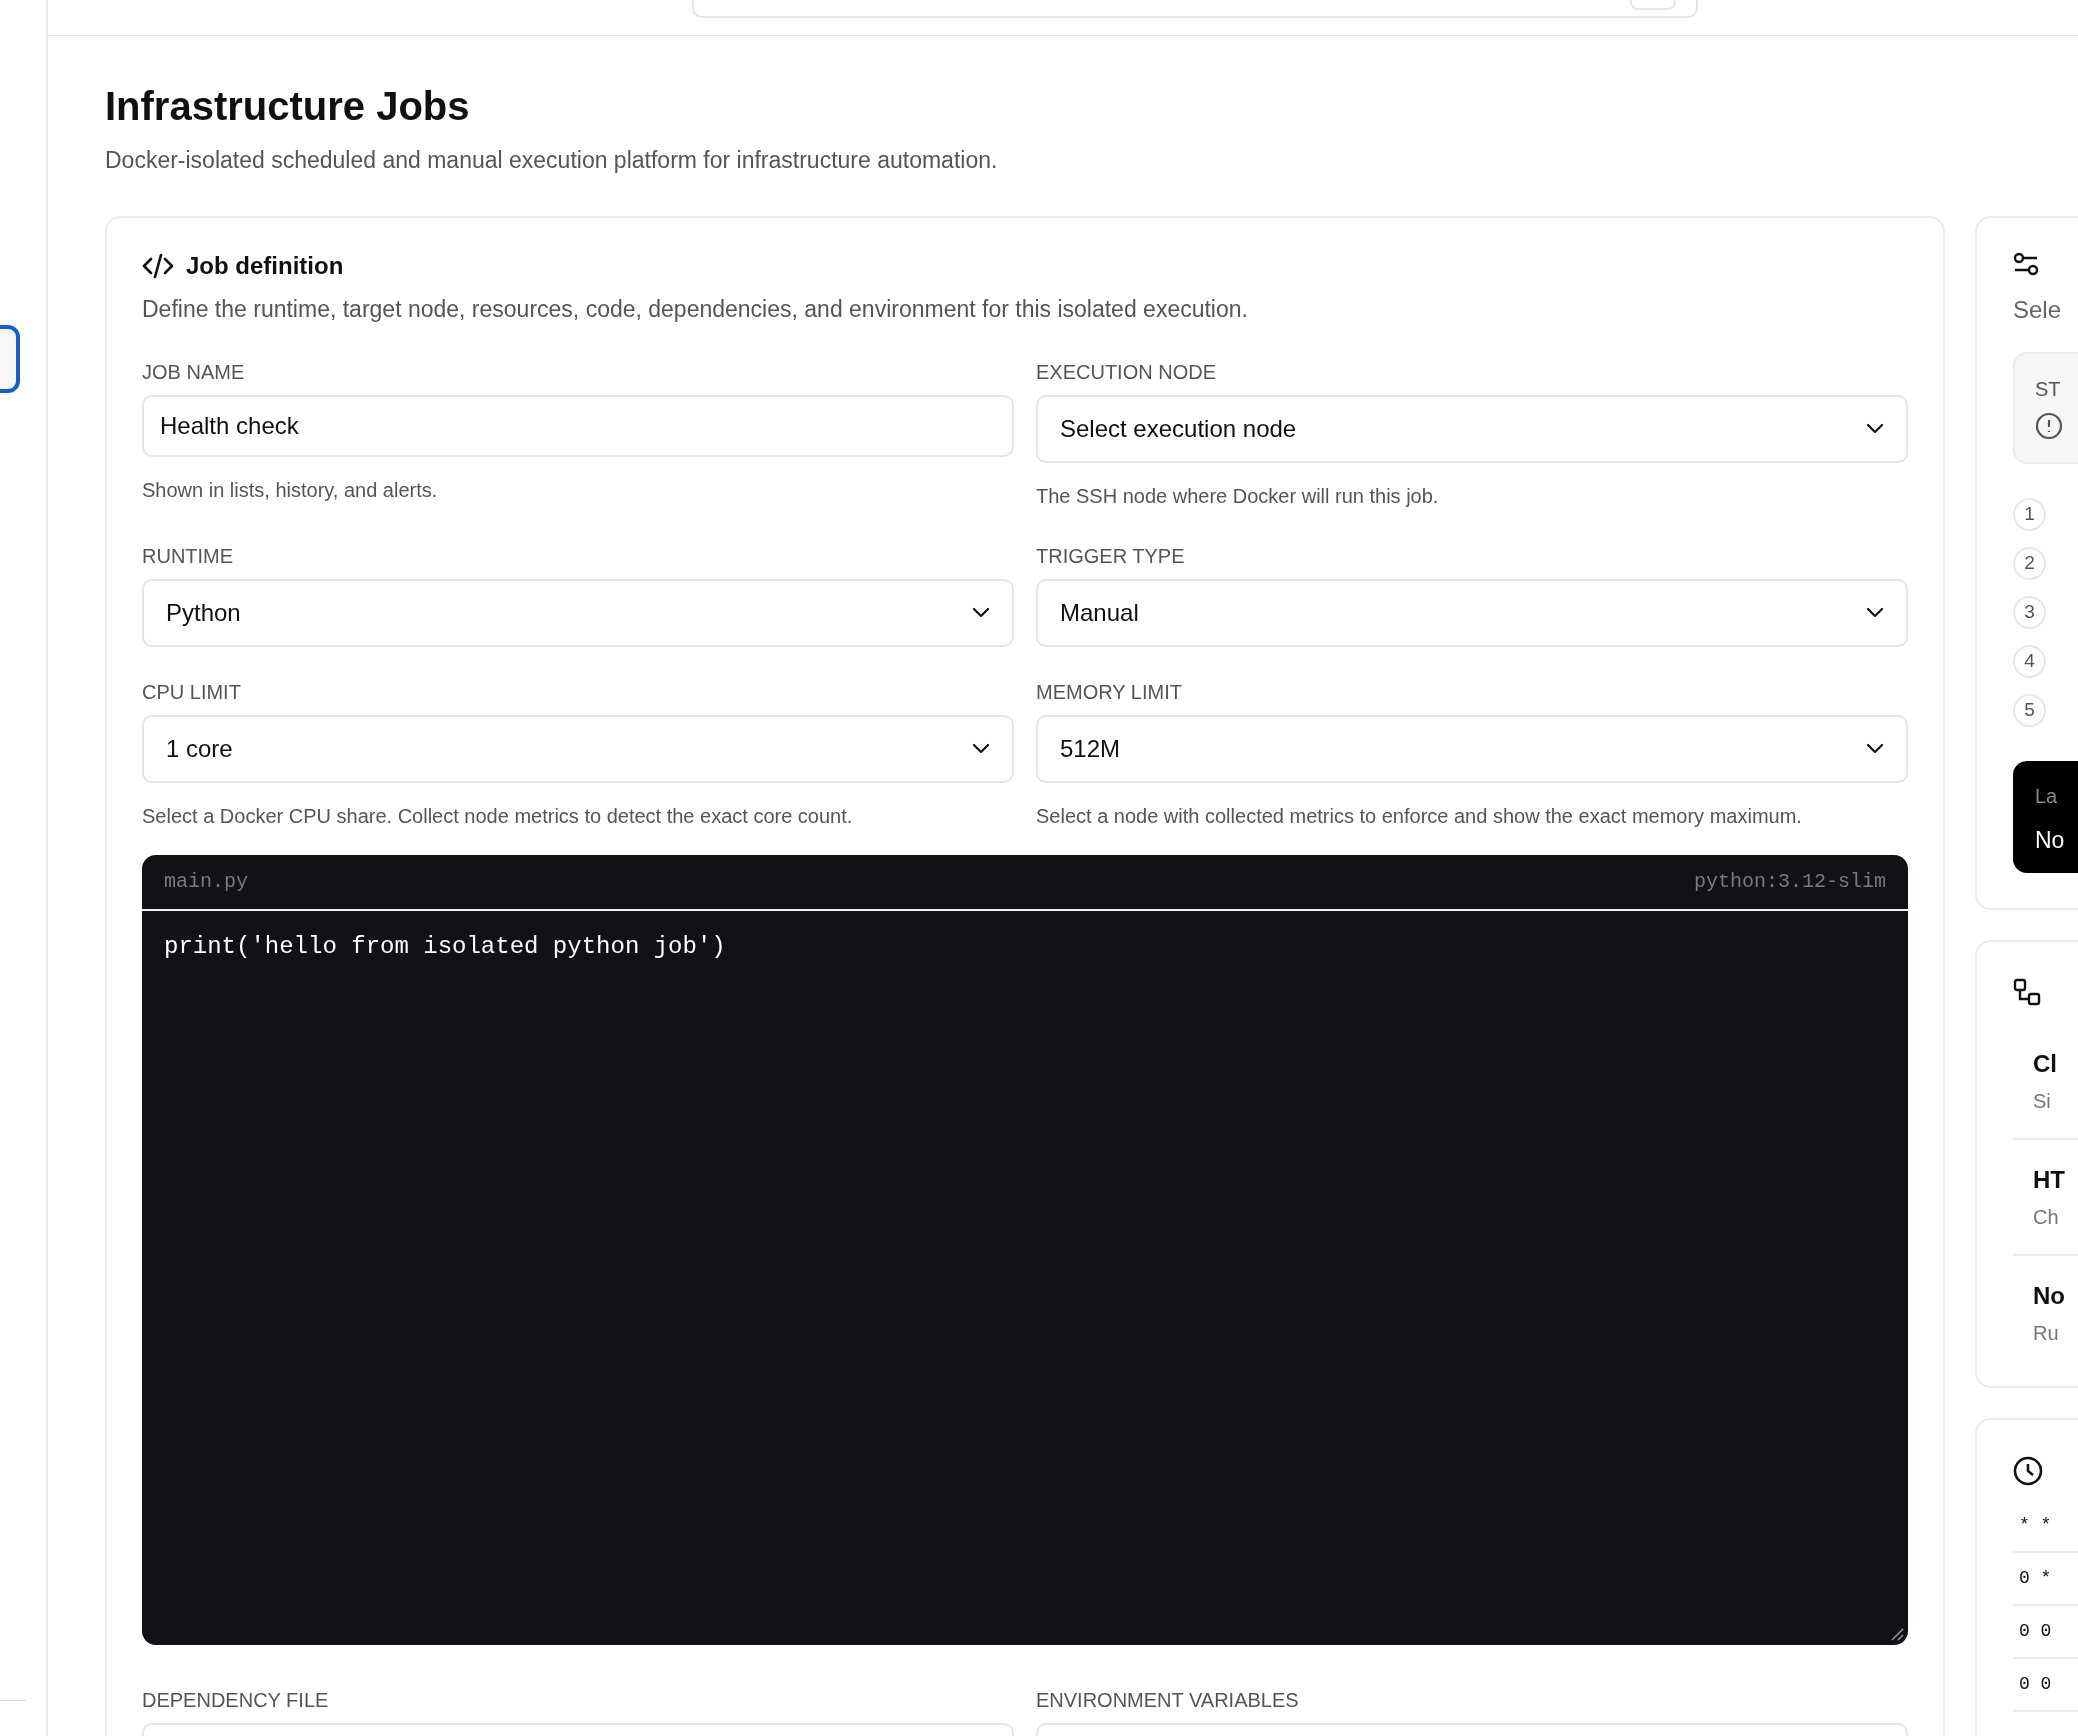 The height and width of the screenshot is (1736, 2078). I want to click on clock-icon, so click(2028, 1471).